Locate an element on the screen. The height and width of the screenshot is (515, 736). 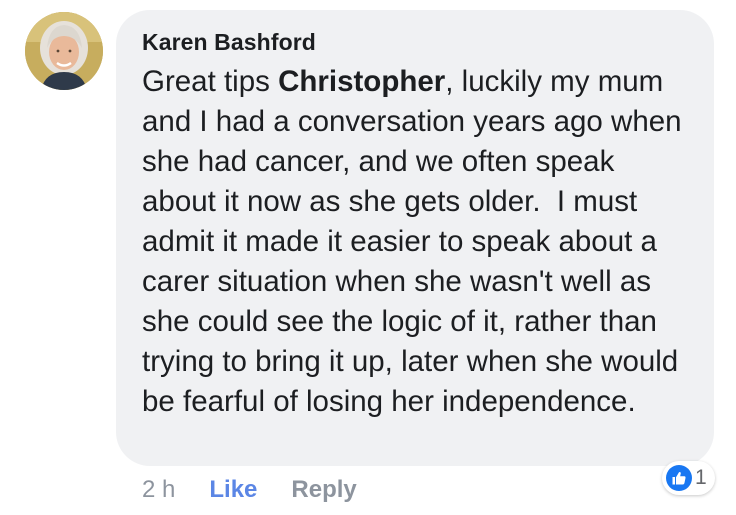
comment-timestamp: 2 h is located at coordinates (158, 490).